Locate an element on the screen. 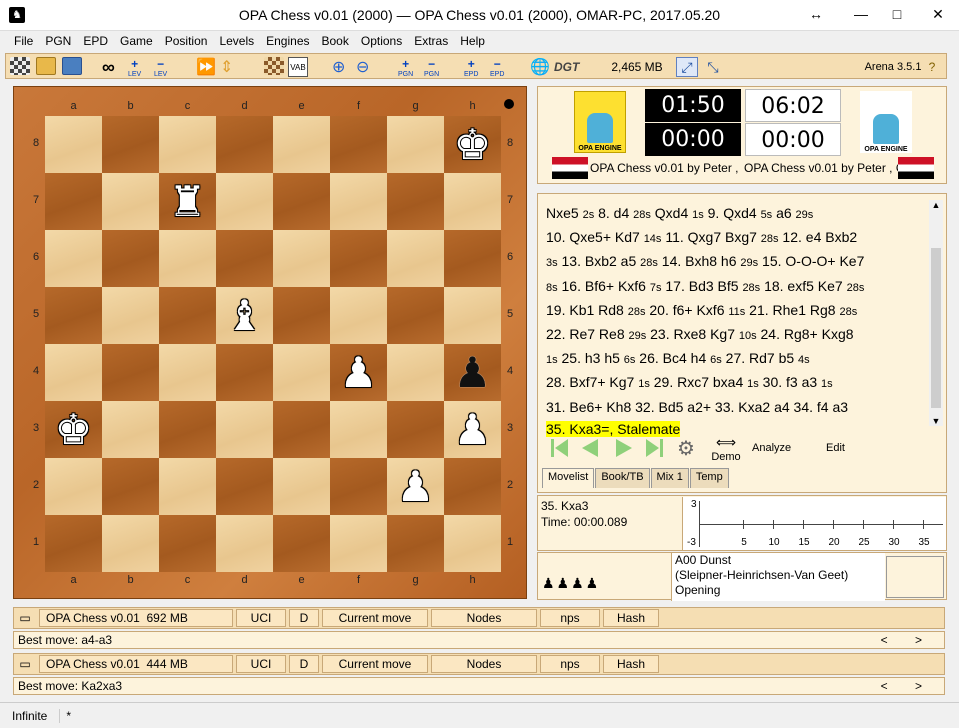 This screenshot has height=728, width=959. square-b3 is located at coordinates (130, 429).